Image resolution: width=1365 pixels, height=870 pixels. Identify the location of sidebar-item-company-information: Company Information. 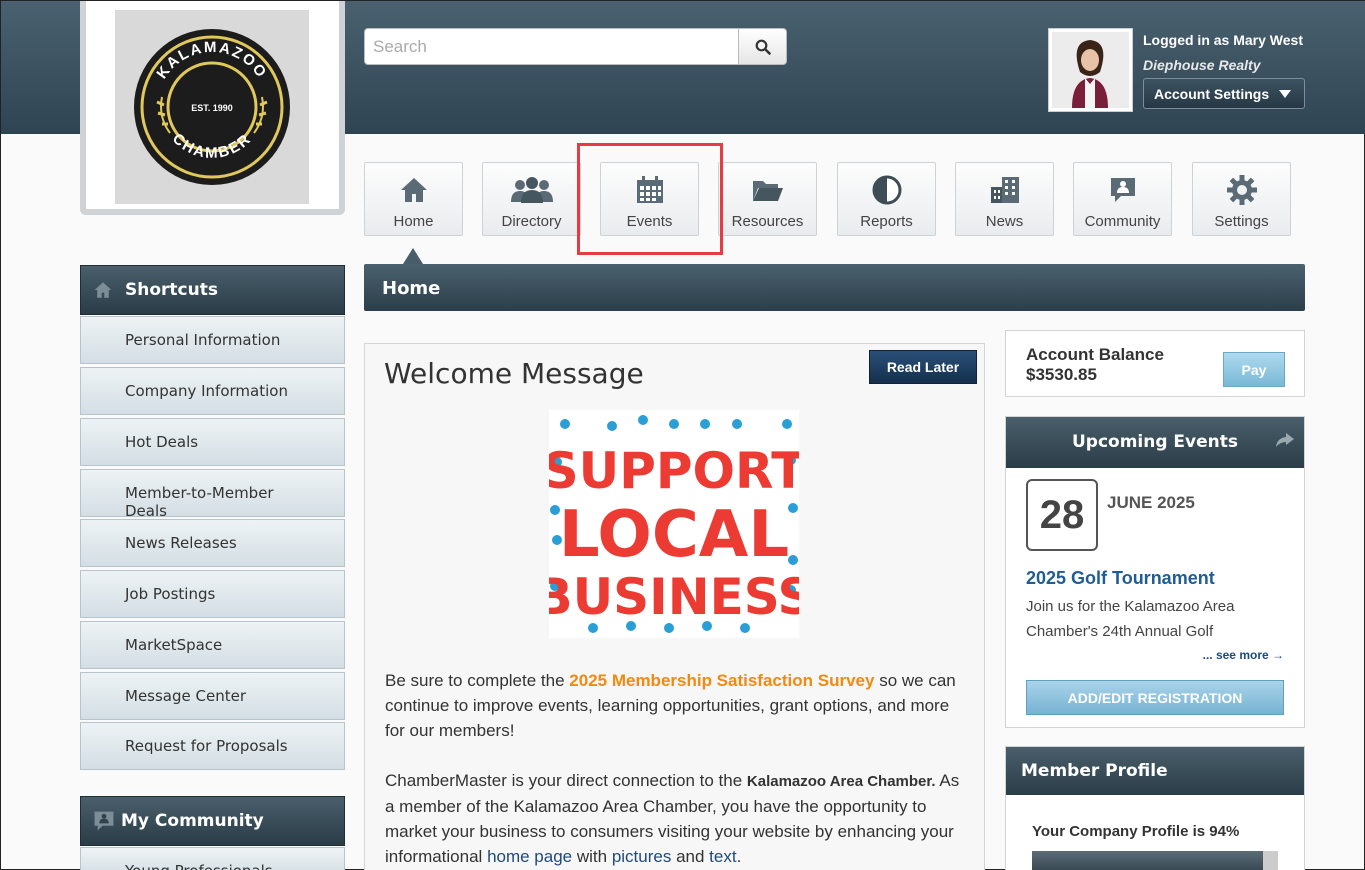
(212, 391).